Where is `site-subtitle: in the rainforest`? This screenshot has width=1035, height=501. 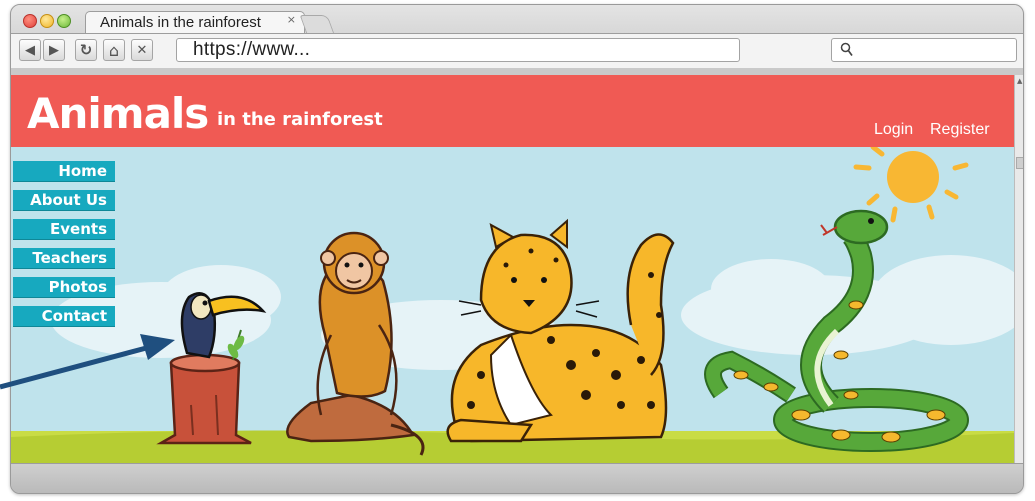 site-subtitle: in the rainforest is located at coordinates (300, 119).